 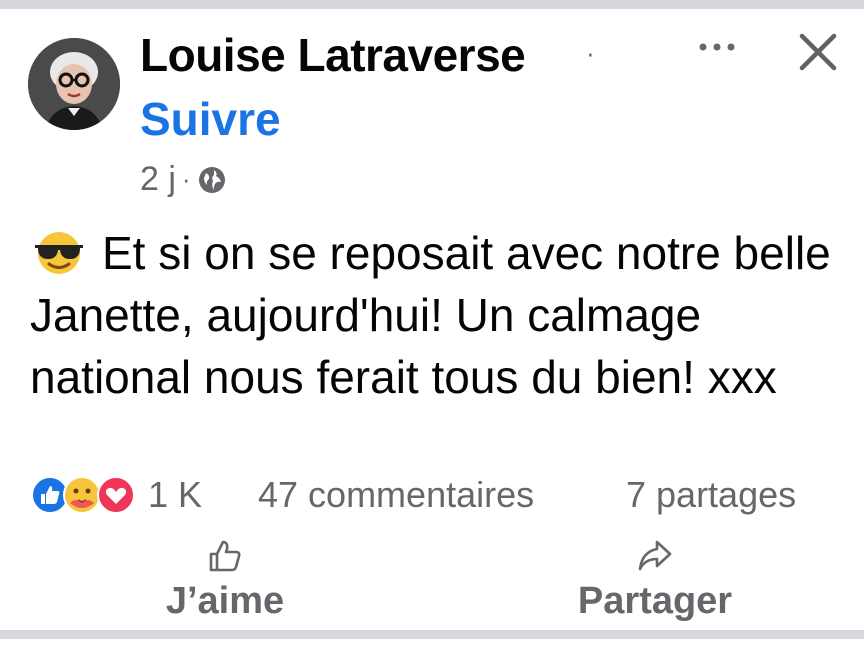 What do you see at coordinates (59, 253) in the screenshot?
I see `sunglasses-face-emoji` at bounding box center [59, 253].